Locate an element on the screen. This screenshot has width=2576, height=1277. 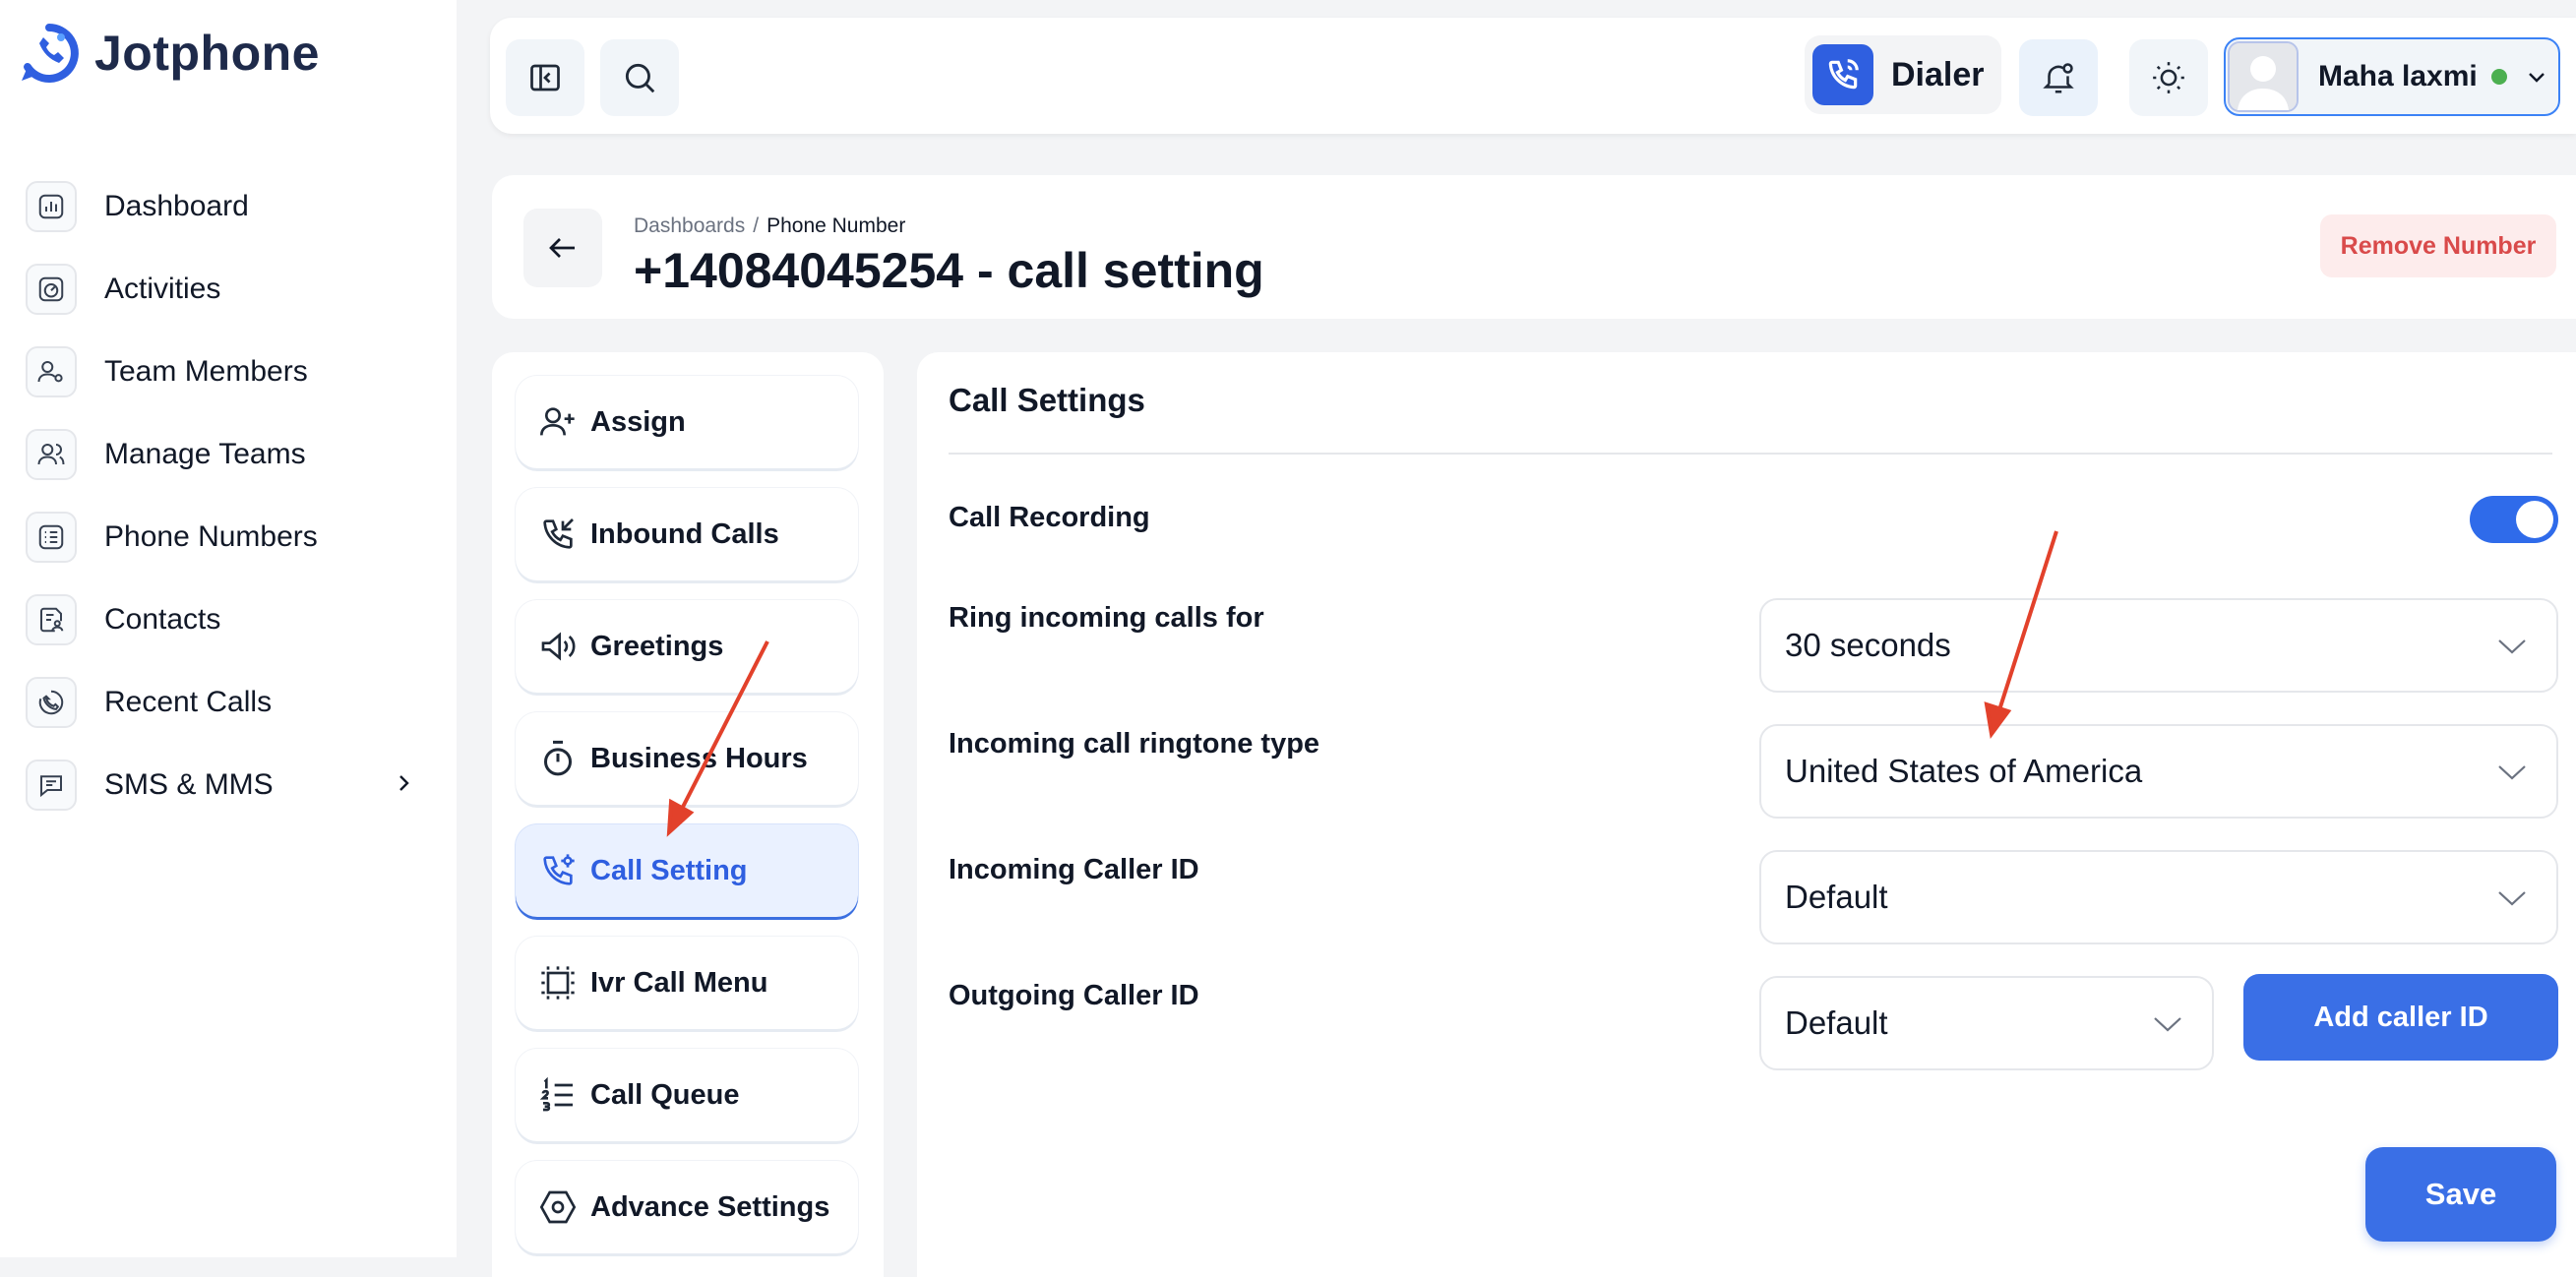
sidebar-item-contacts: Contacts is located at coordinates (227, 619).